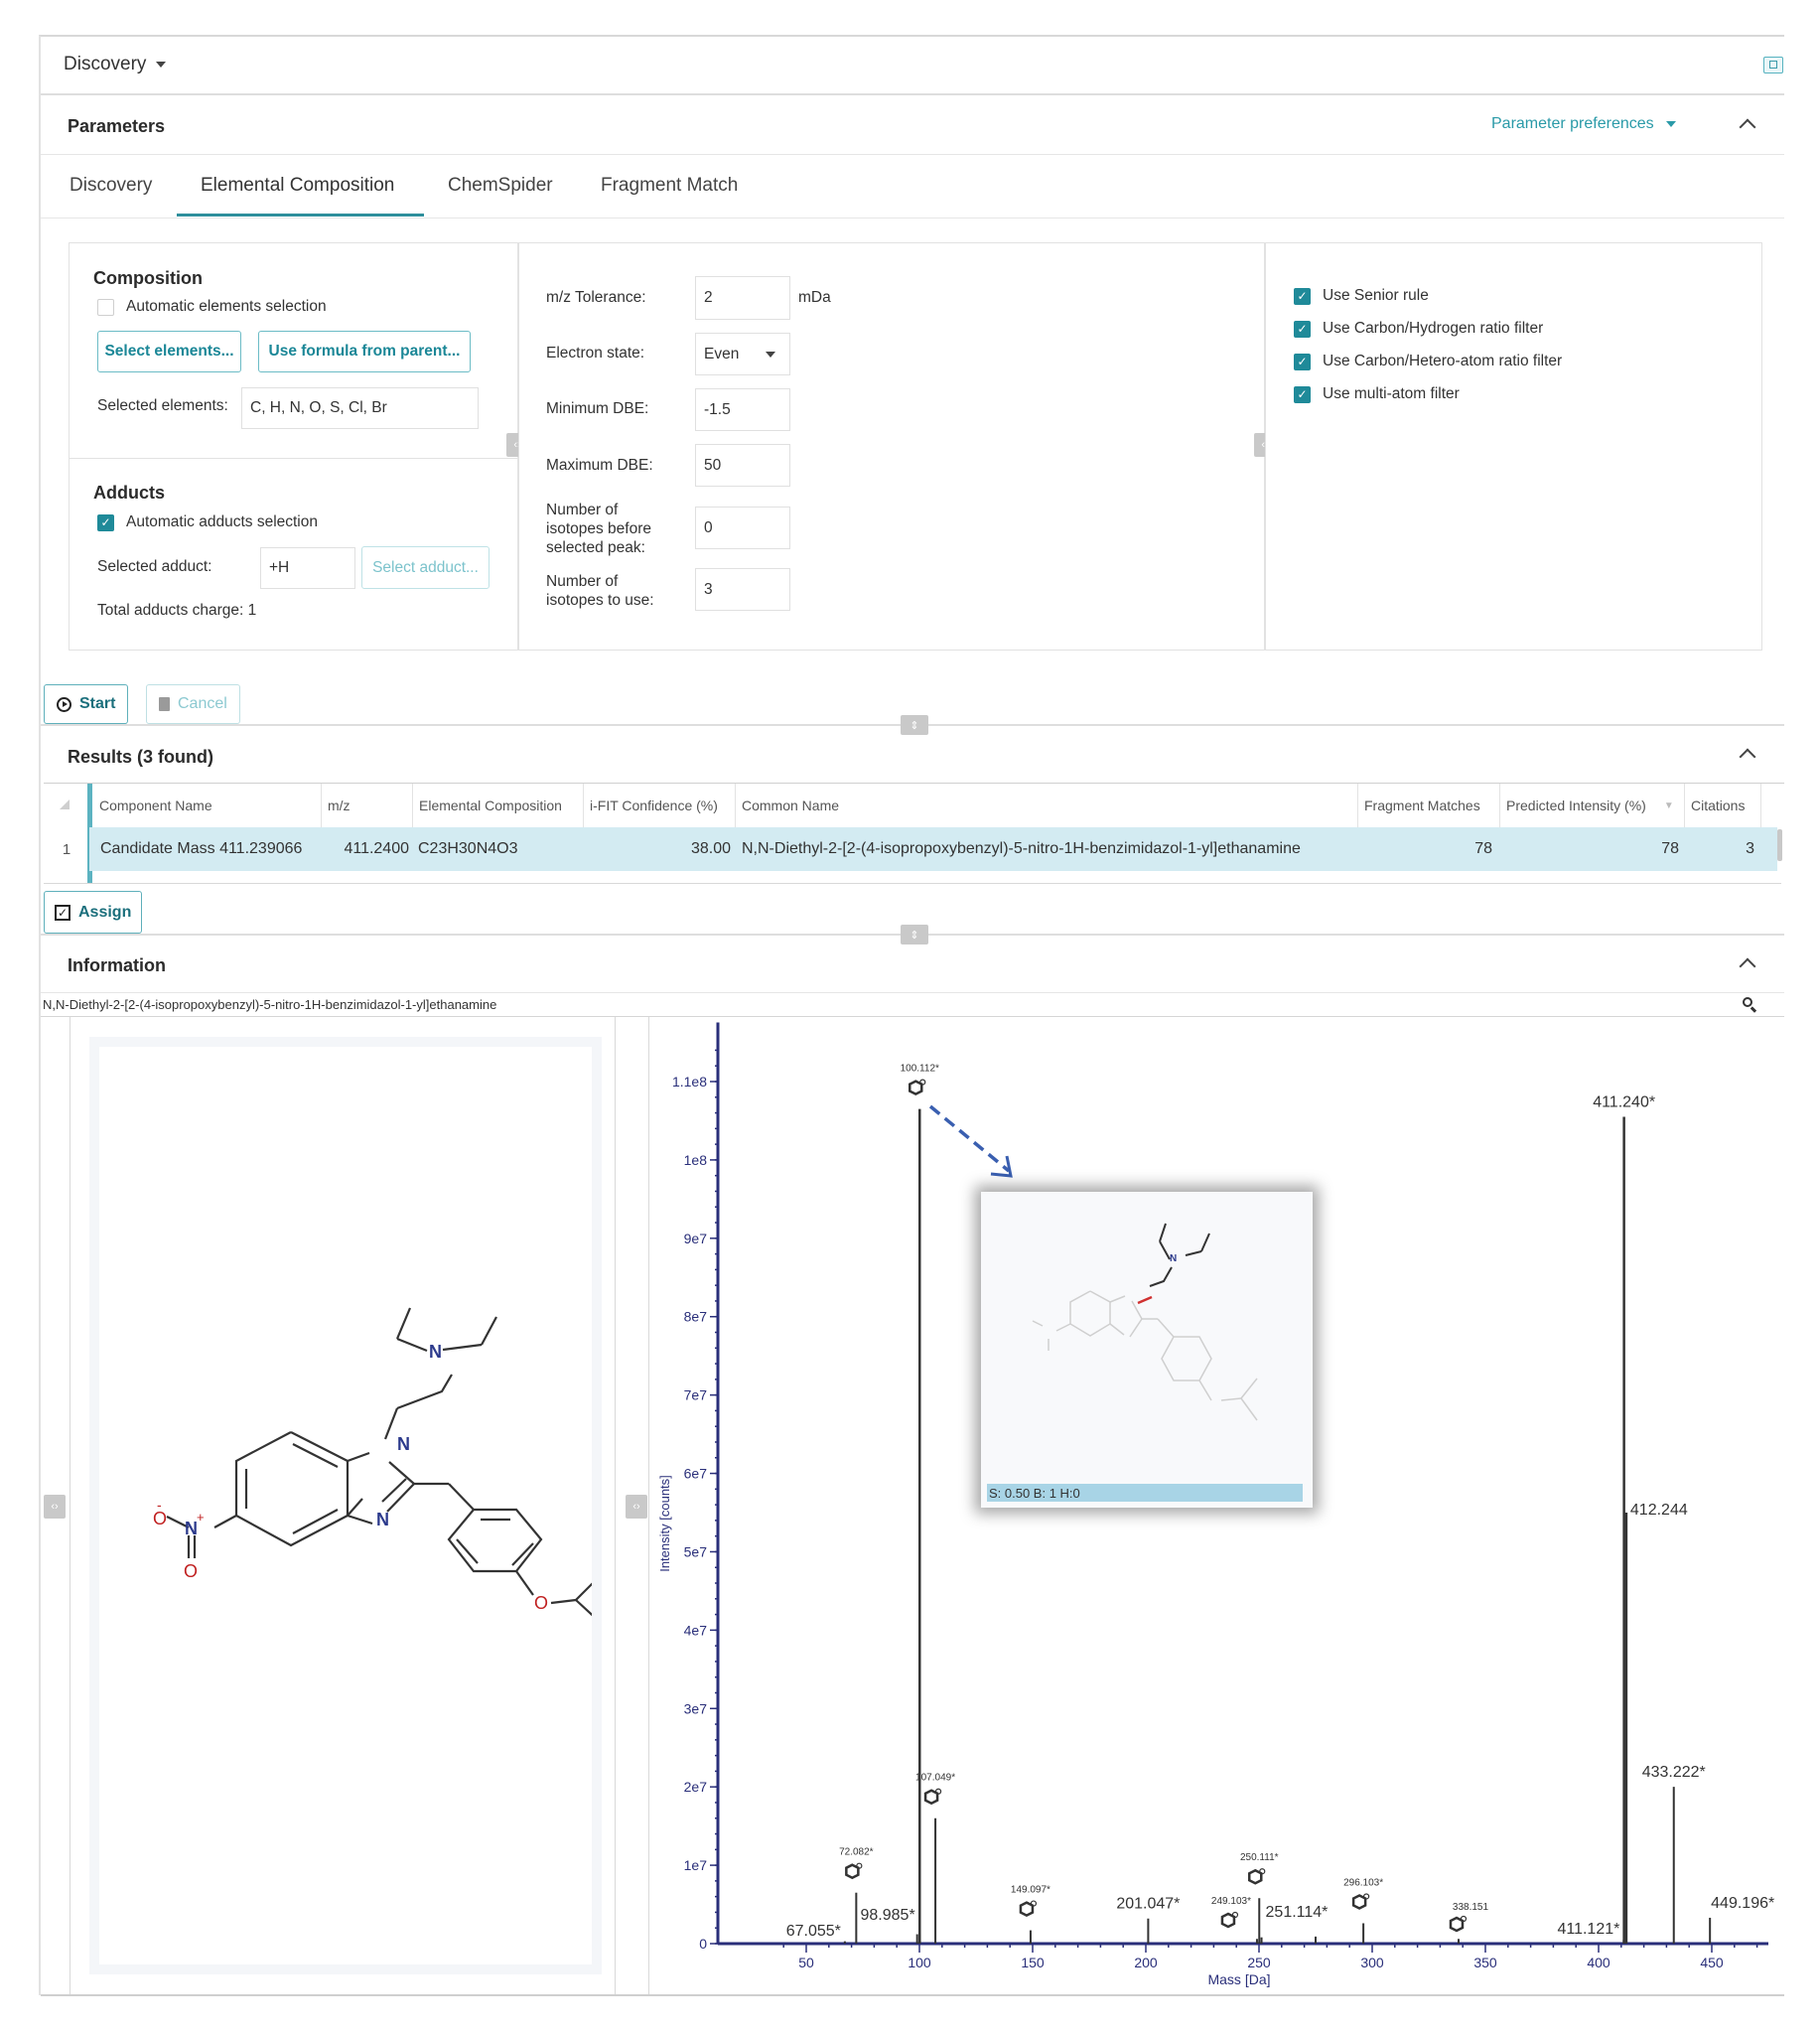 This screenshot has height=2034, width=1820. Describe the element at coordinates (696, 1630) in the screenshot. I see `y-tick-label: 4e7` at that location.